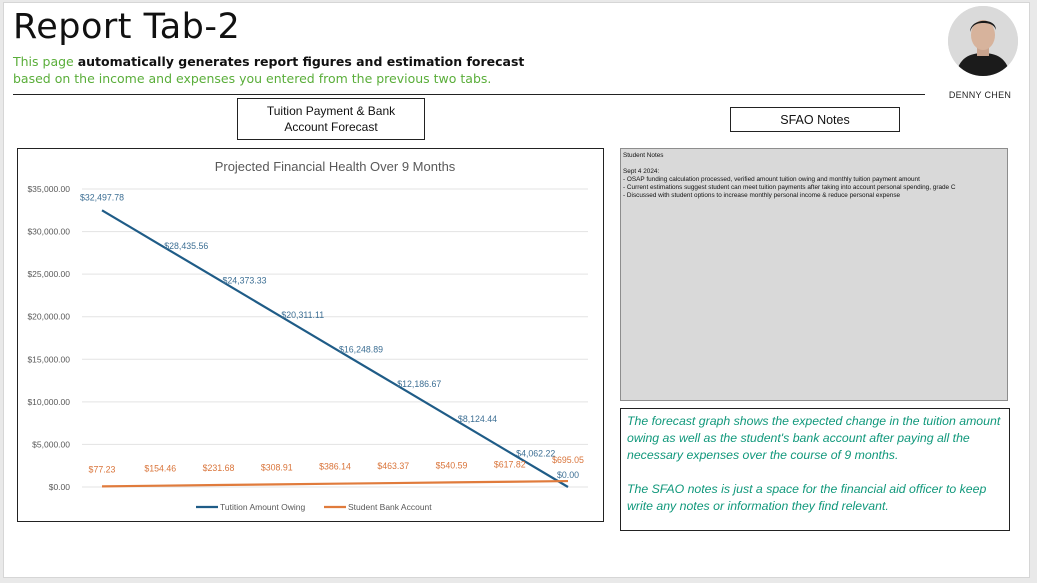  What do you see at coordinates (419, 384) in the screenshot?
I see `data-label: $12,186.67` at bounding box center [419, 384].